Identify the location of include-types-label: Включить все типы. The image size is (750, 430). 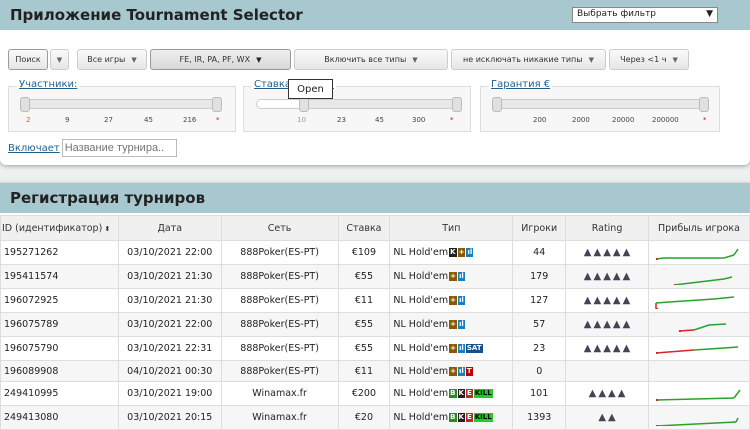
(365, 59).